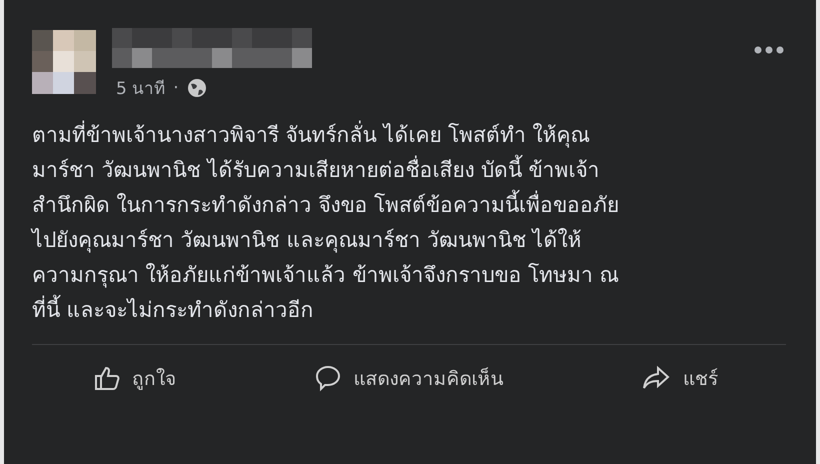  What do you see at coordinates (409, 135) in the screenshot?
I see `post-text-line: ตามที่ข้าพเจ้านางสาวพิจารี จันทร์กลั่น ได้เคย โพสต์ทำ ให้คุณ` at bounding box center [409, 135].